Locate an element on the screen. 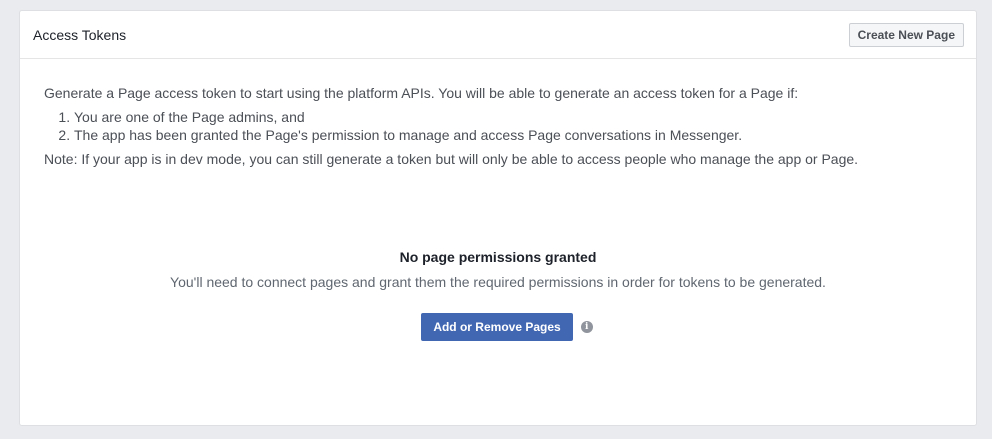  panel-title: Access Tokens is located at coordinates (80, 34).